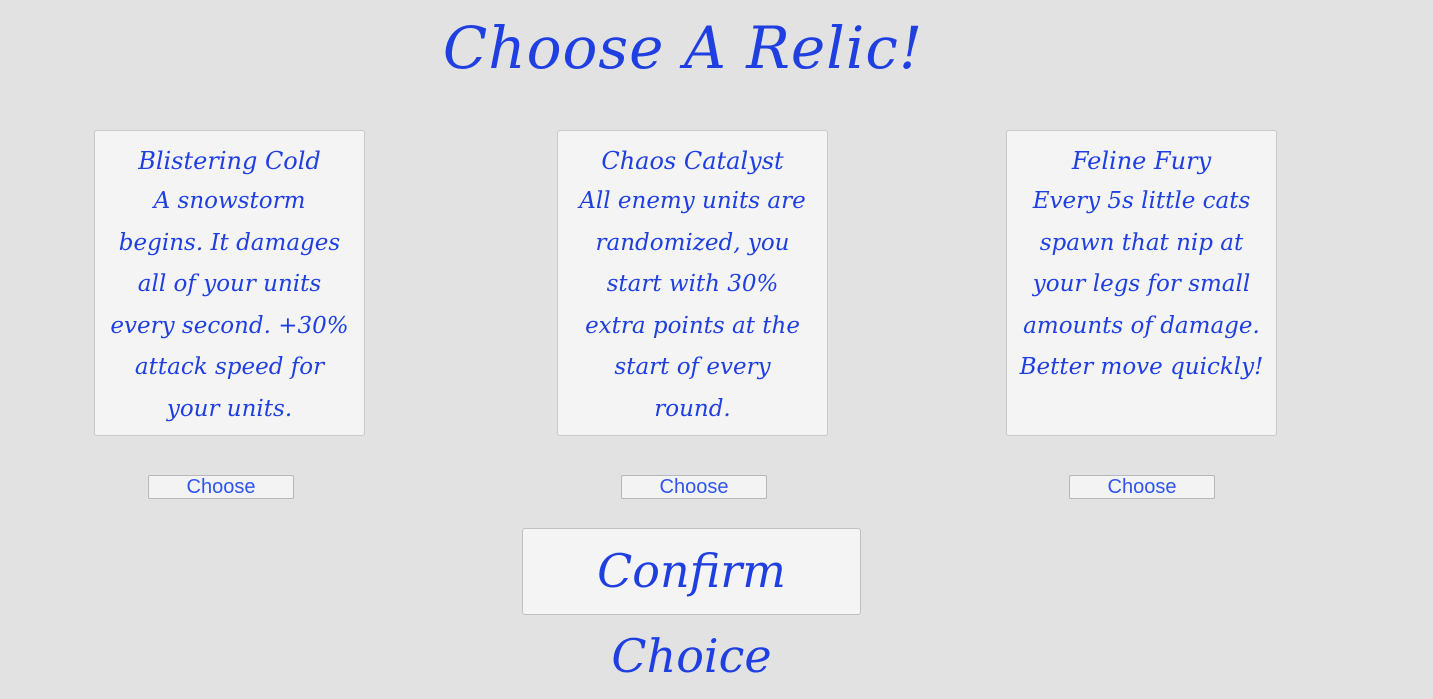  I want to click on relic-name: Blistering Cold, so click(229, 161).